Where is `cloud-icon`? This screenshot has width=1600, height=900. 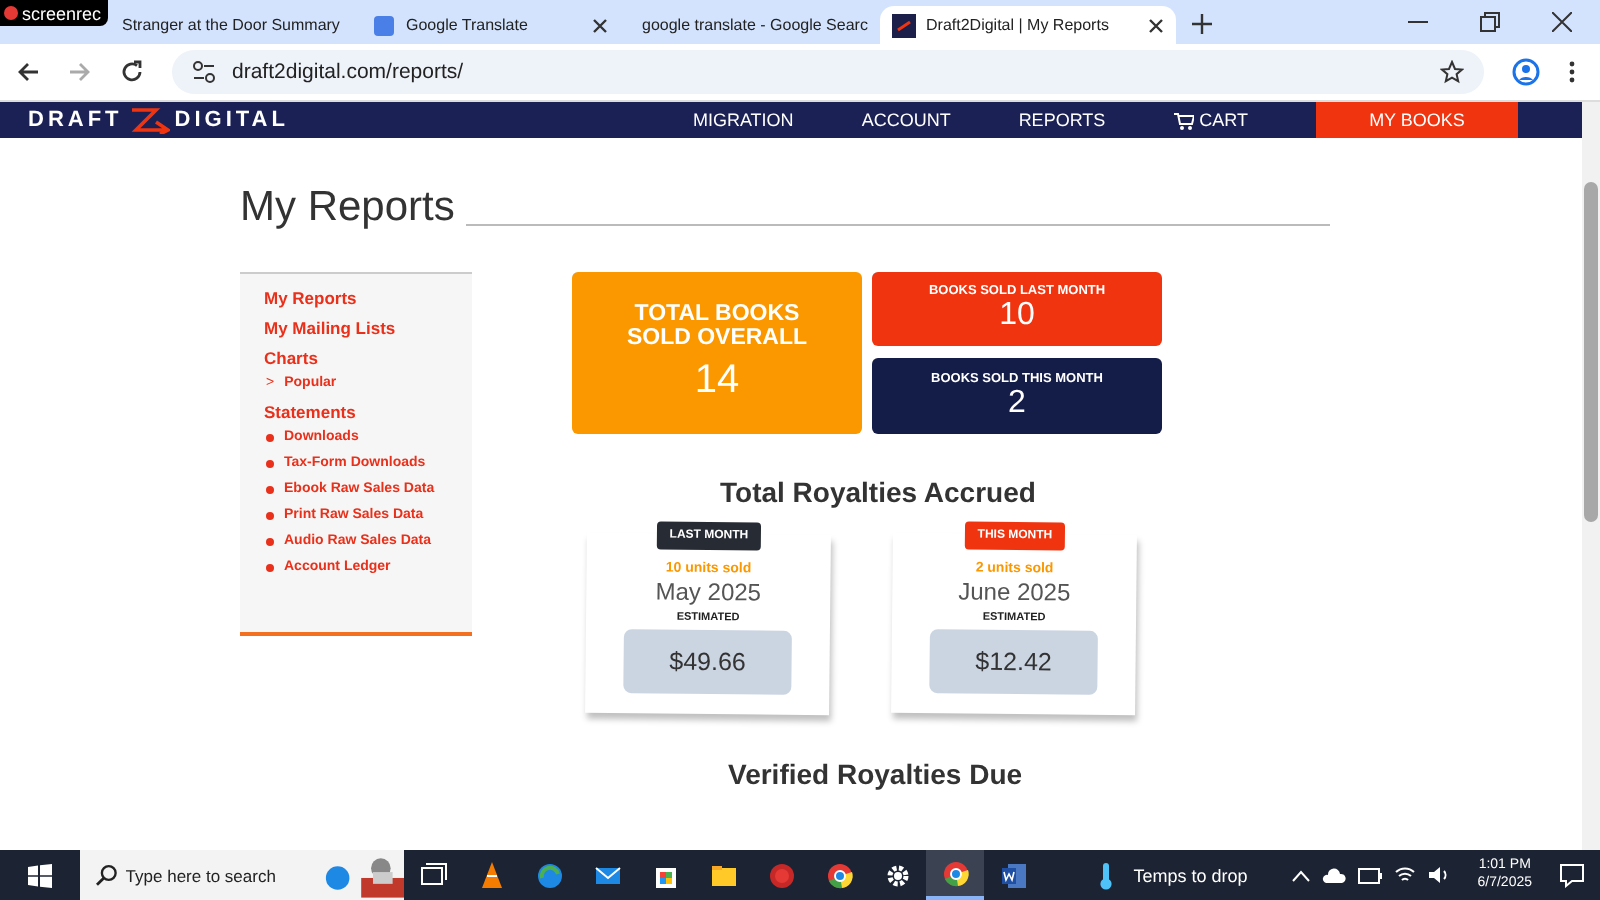 cloud-icon is located at coordinates (1333, 875).